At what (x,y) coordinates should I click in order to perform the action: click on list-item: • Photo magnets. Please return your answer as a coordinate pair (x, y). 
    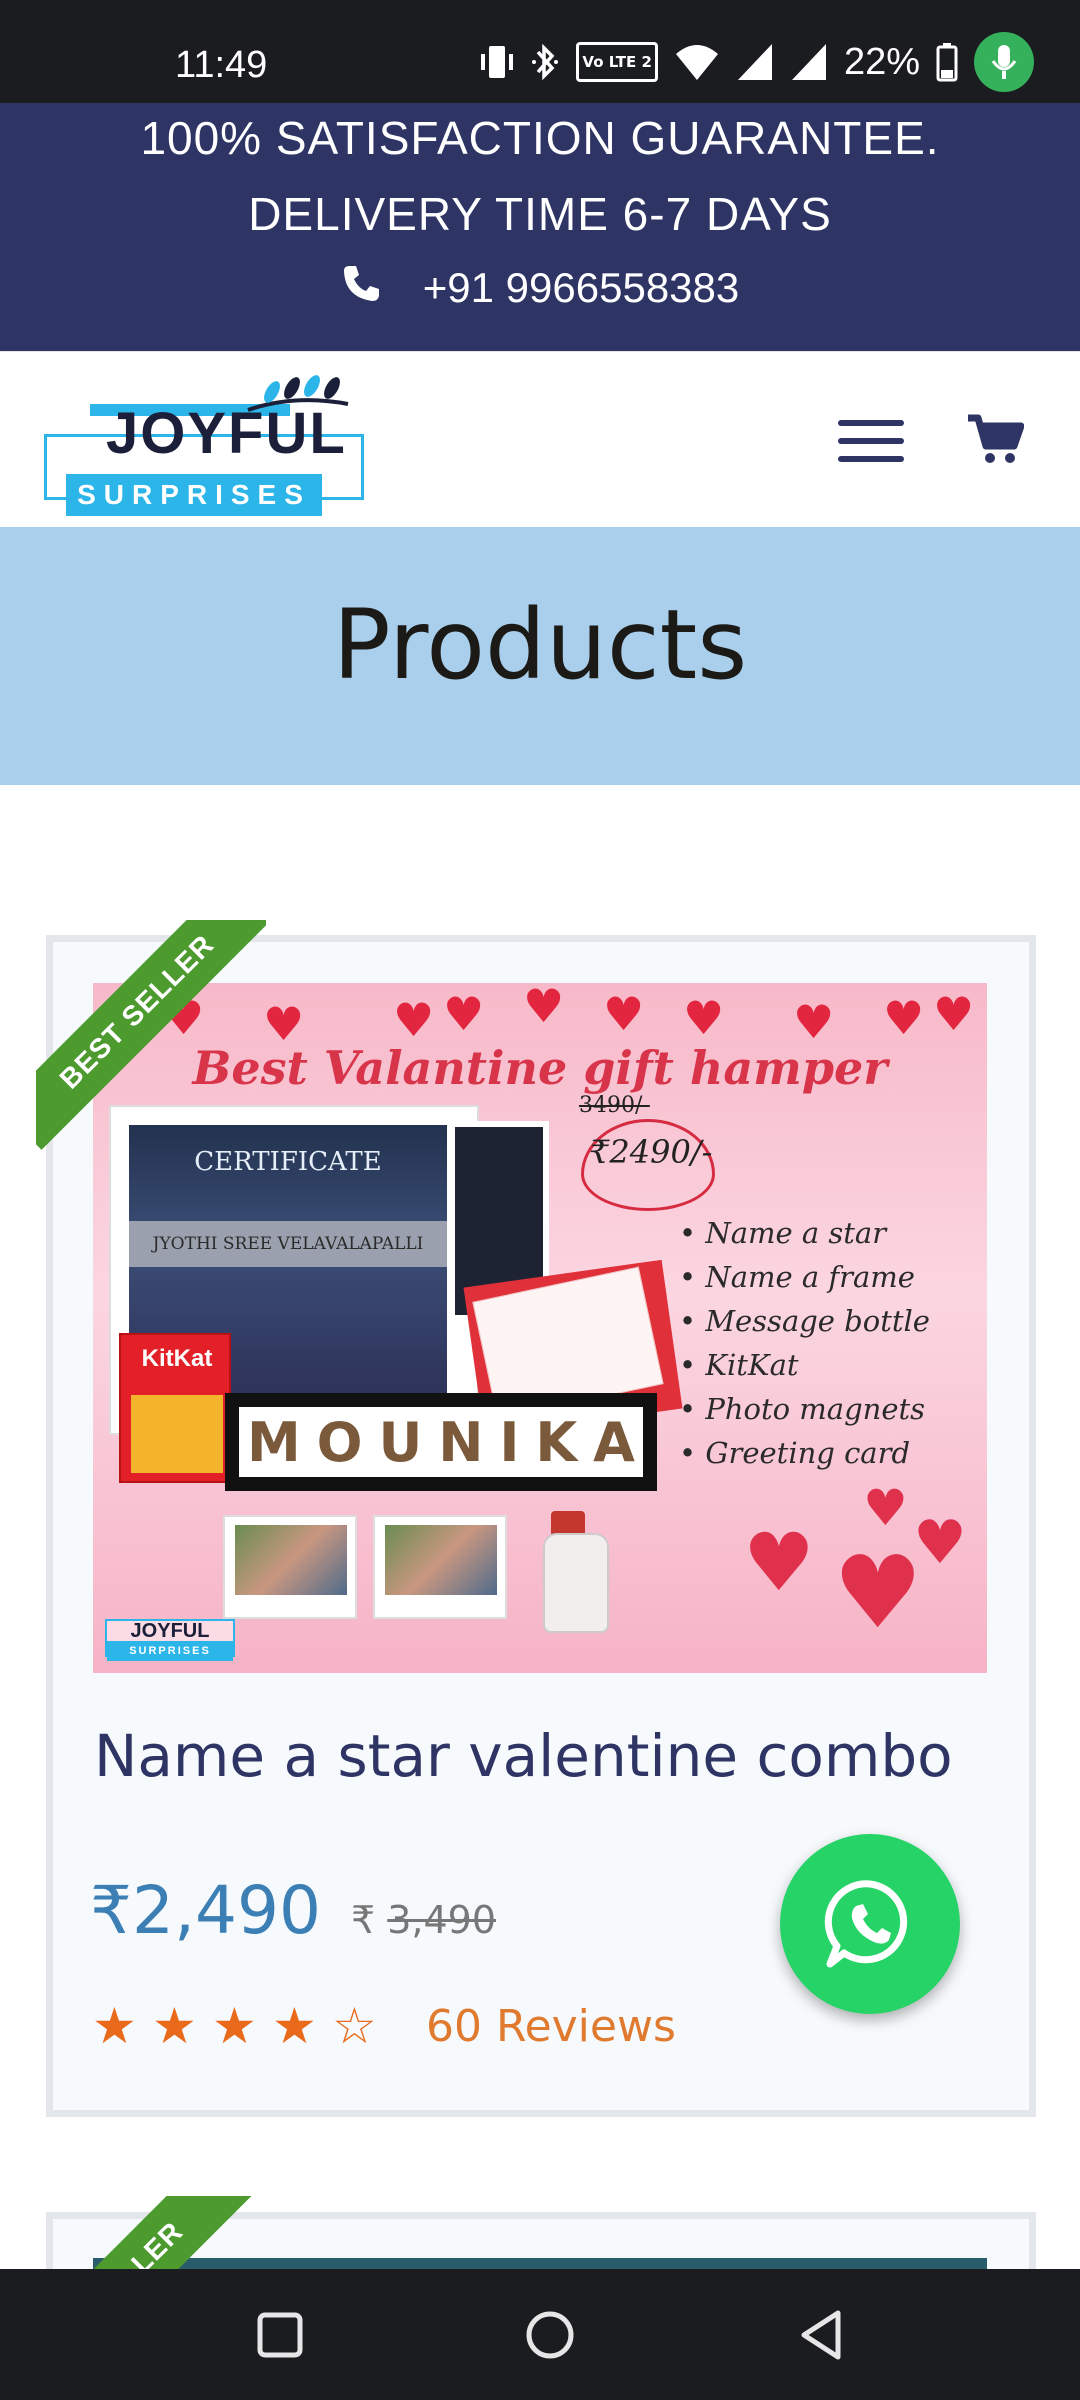
    Looking at the image, I should click on (802, 1409).